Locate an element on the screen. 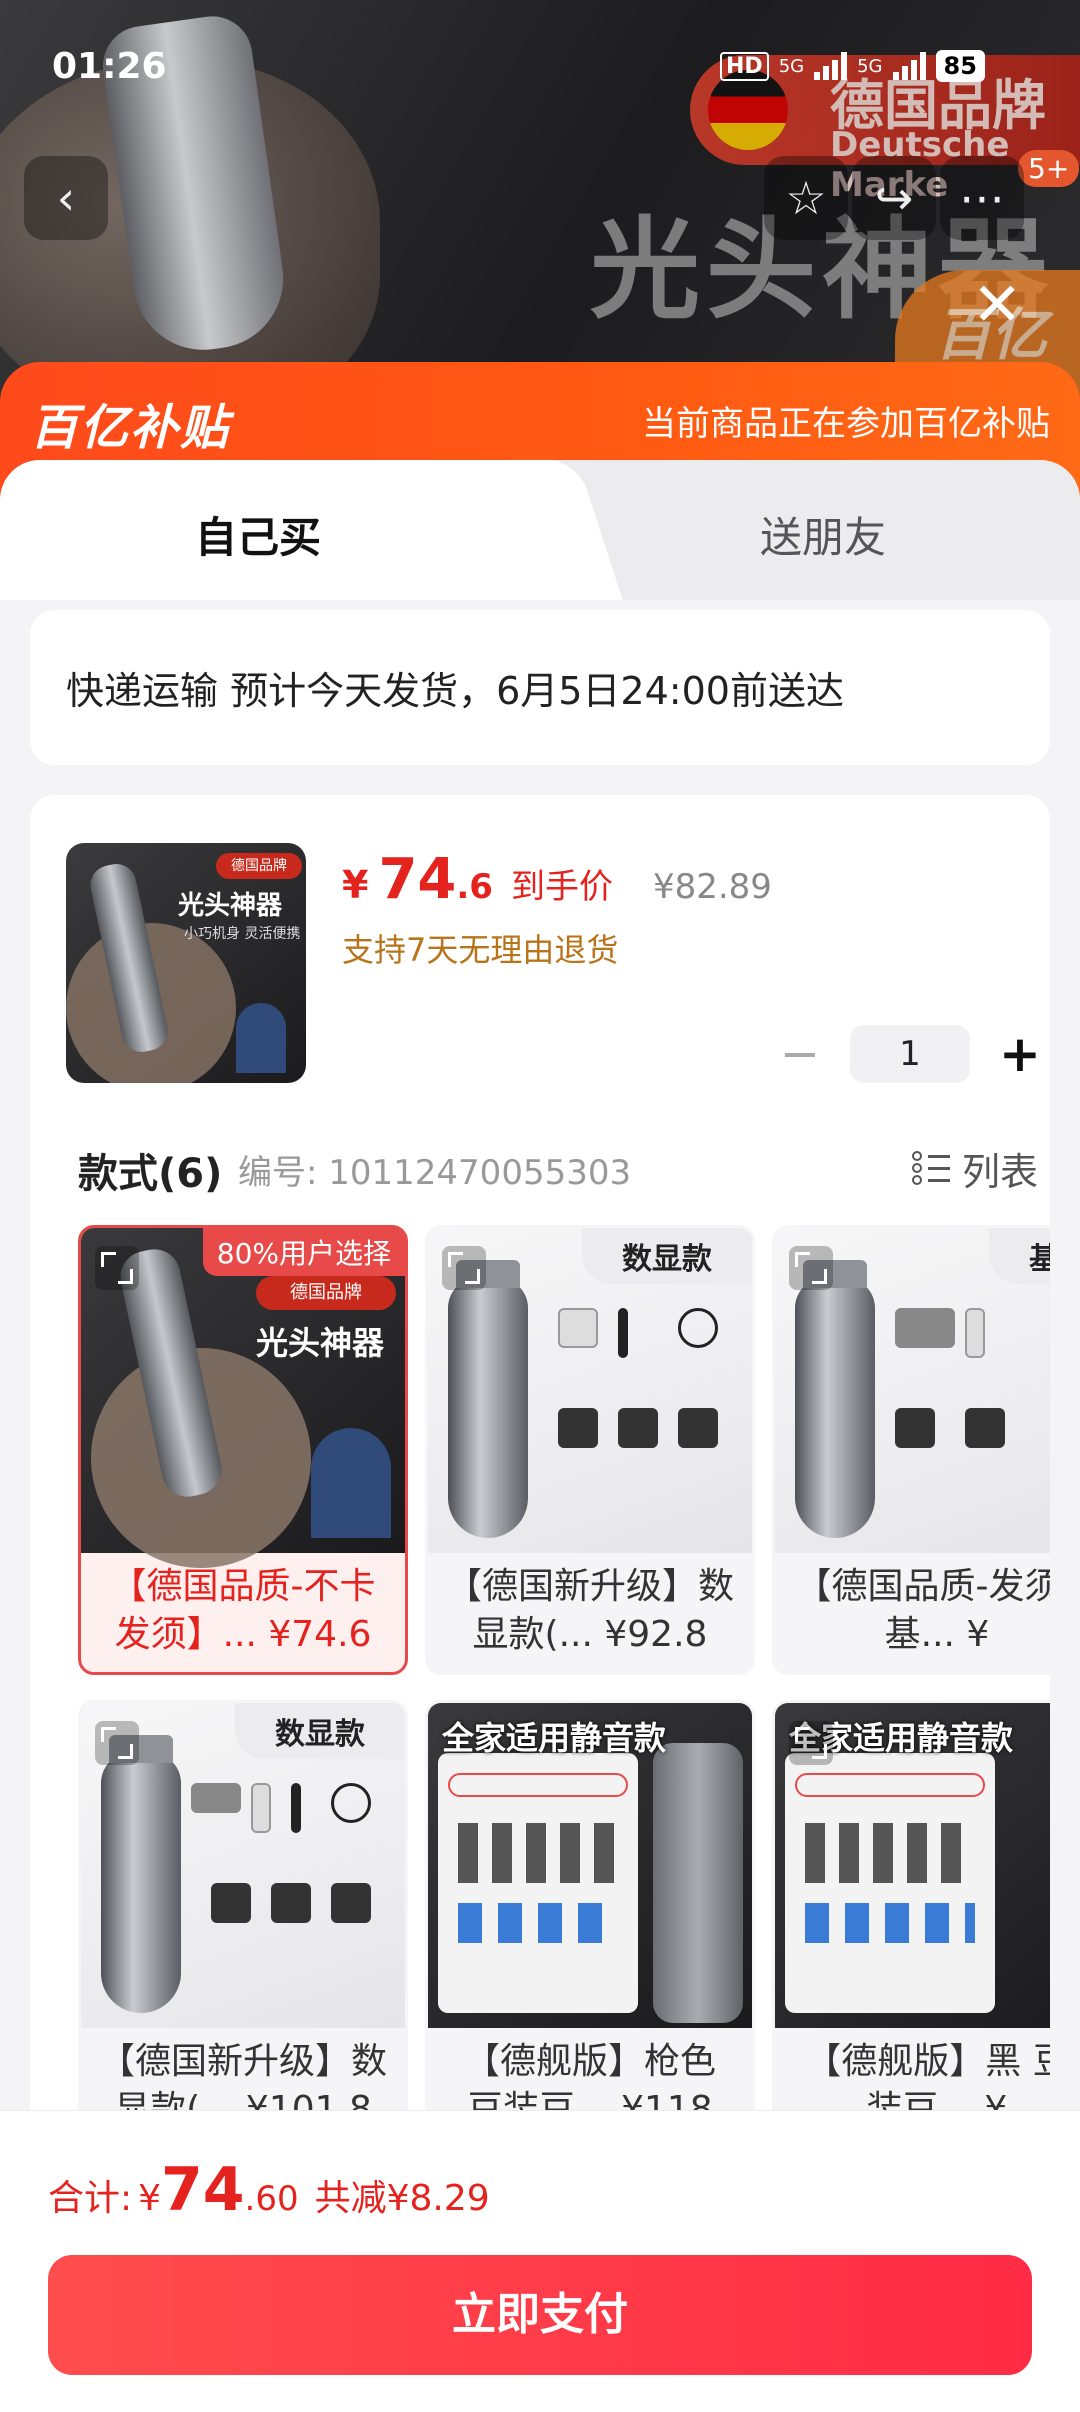  variant-kind-tag: 全家适用静音款 is located at coordinates (554, 1738).